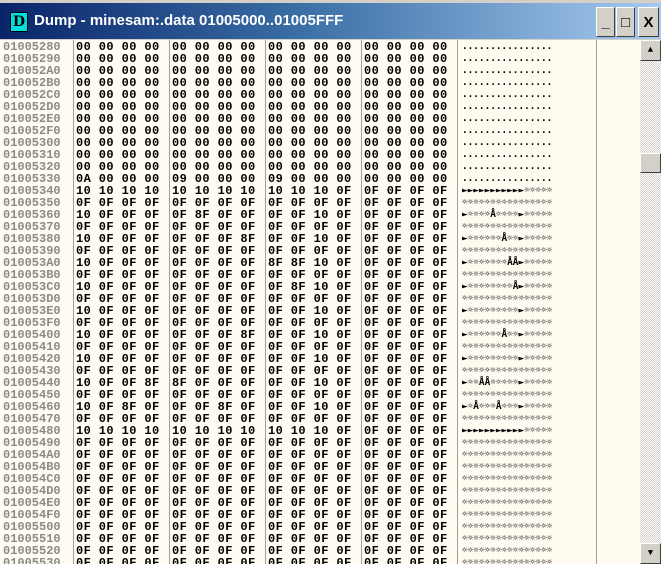 The image size is (661, 564). Describe the element at coordinates (507, 263) in the screenshot. I see `ascii-text: ►☼☼☼☼☼☼☼ÅÅ►☼☼☼☼☼` at that location.